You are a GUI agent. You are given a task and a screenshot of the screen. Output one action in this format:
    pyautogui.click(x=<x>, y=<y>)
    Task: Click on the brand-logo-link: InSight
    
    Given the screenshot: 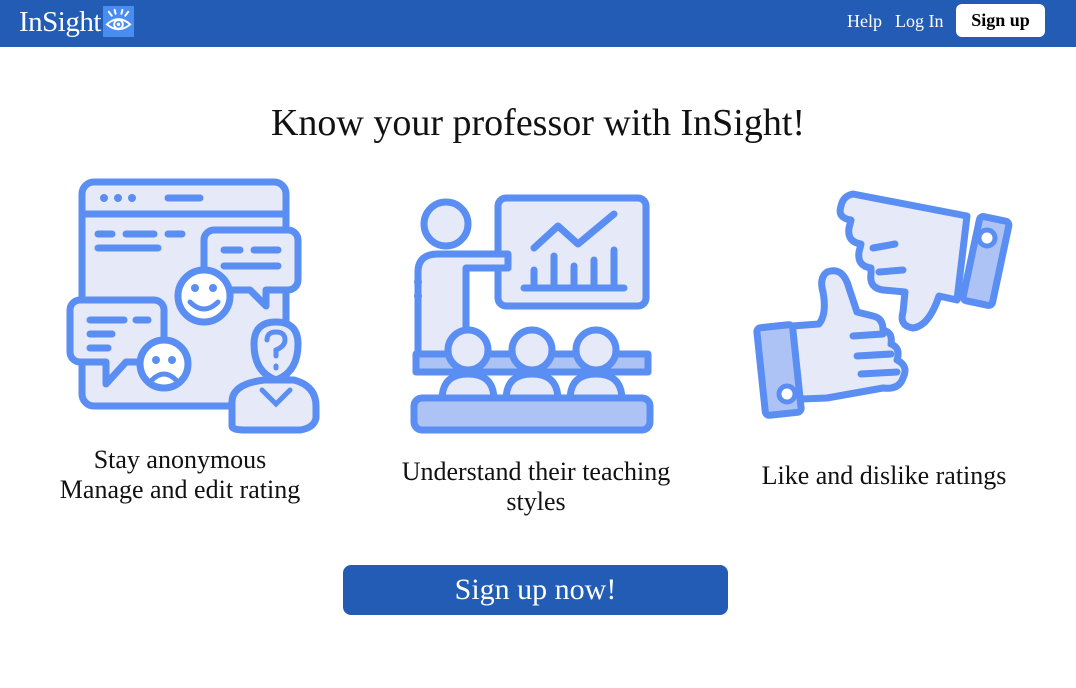 What is the action you would take?
    pyautogui.click(x=76, y=22)
    